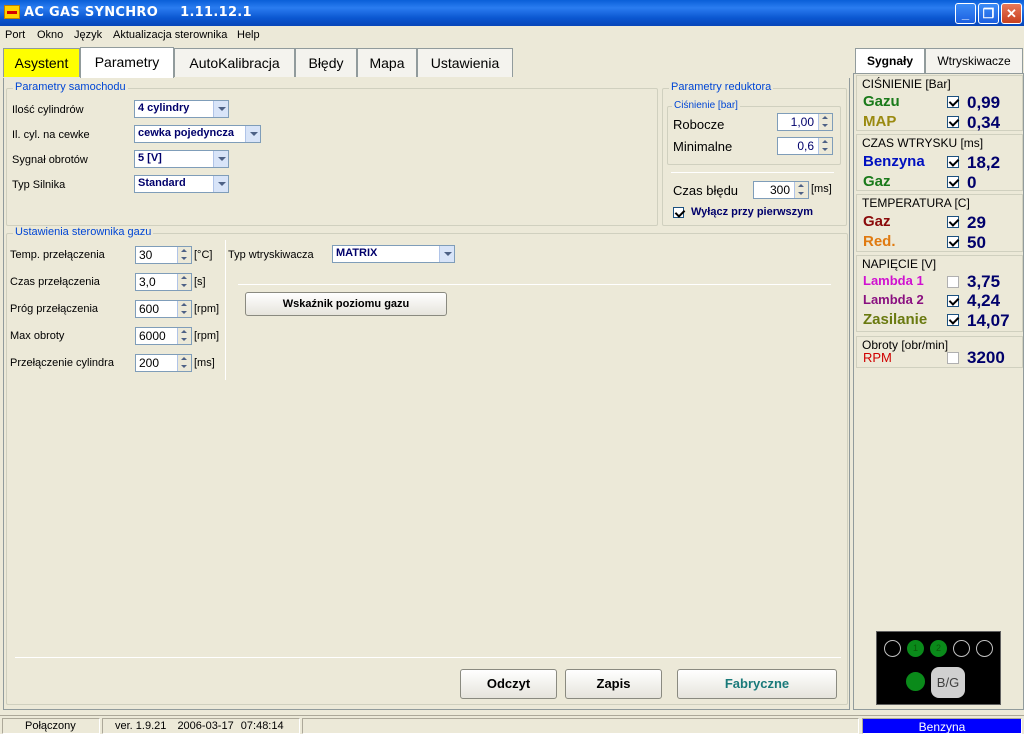  Describe the element at coordinates (974, 61) in the screenshot. I see `tab-wtryskiwacze: Wtryskiwacze` at that location.